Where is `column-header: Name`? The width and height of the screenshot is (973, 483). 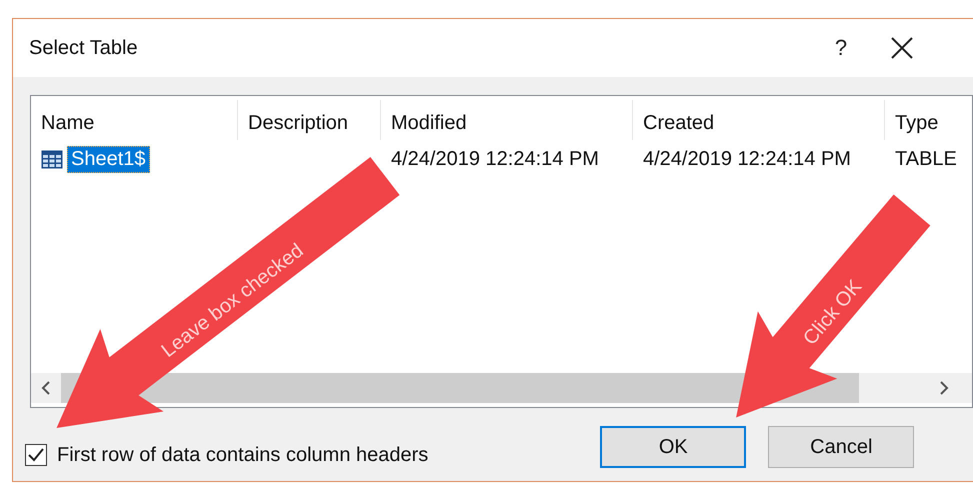 column-header: Name is located at coordinates (134, 120).